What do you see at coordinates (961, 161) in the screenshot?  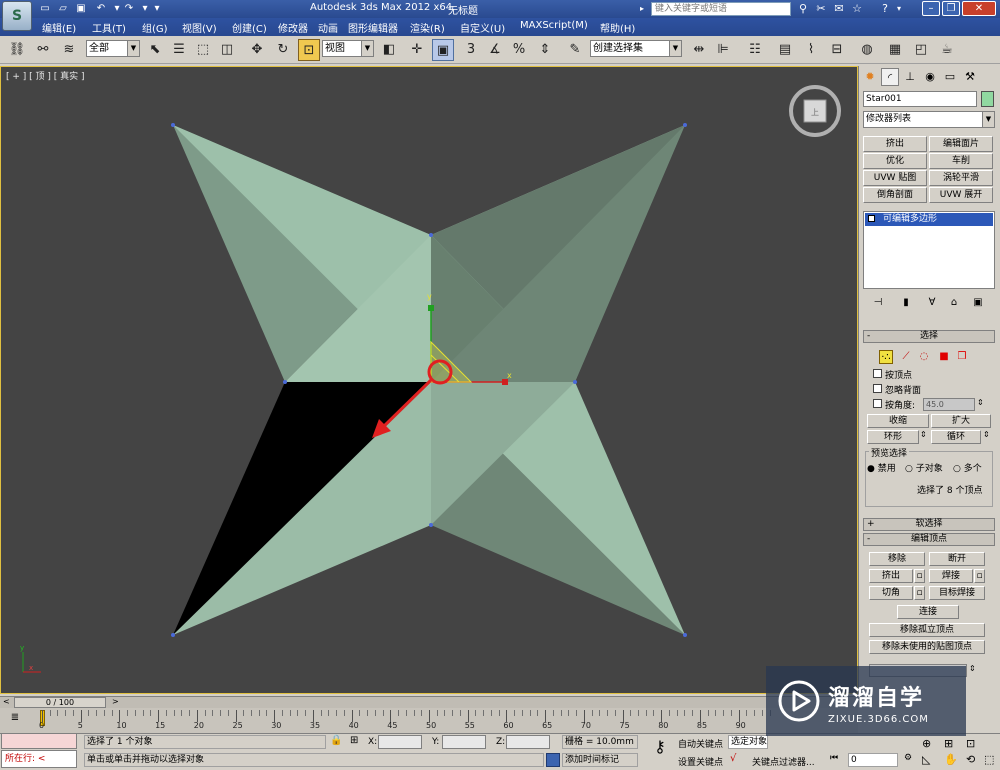 I see `modifier-lathe-button: 车削` at bounding box center [961, 161].